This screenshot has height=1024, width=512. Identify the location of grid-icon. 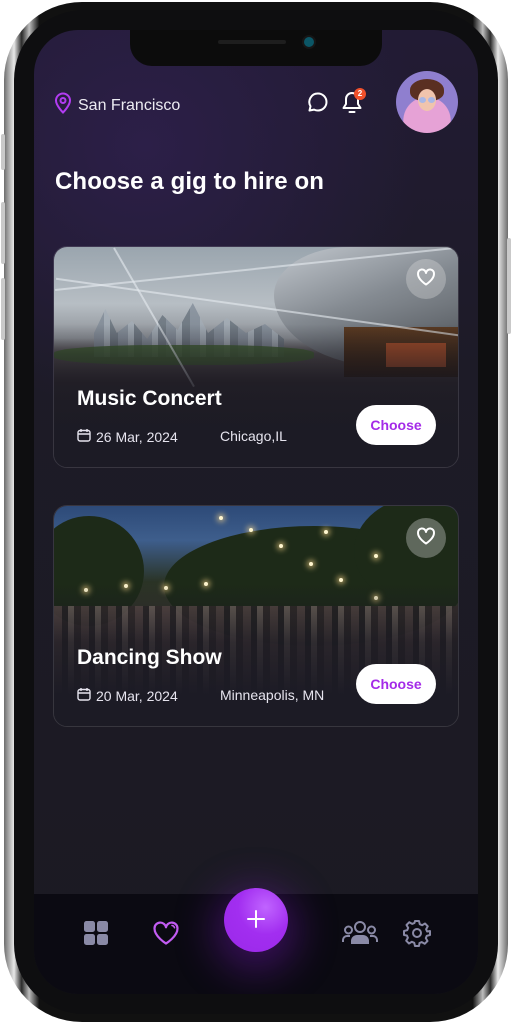
(96, 935).